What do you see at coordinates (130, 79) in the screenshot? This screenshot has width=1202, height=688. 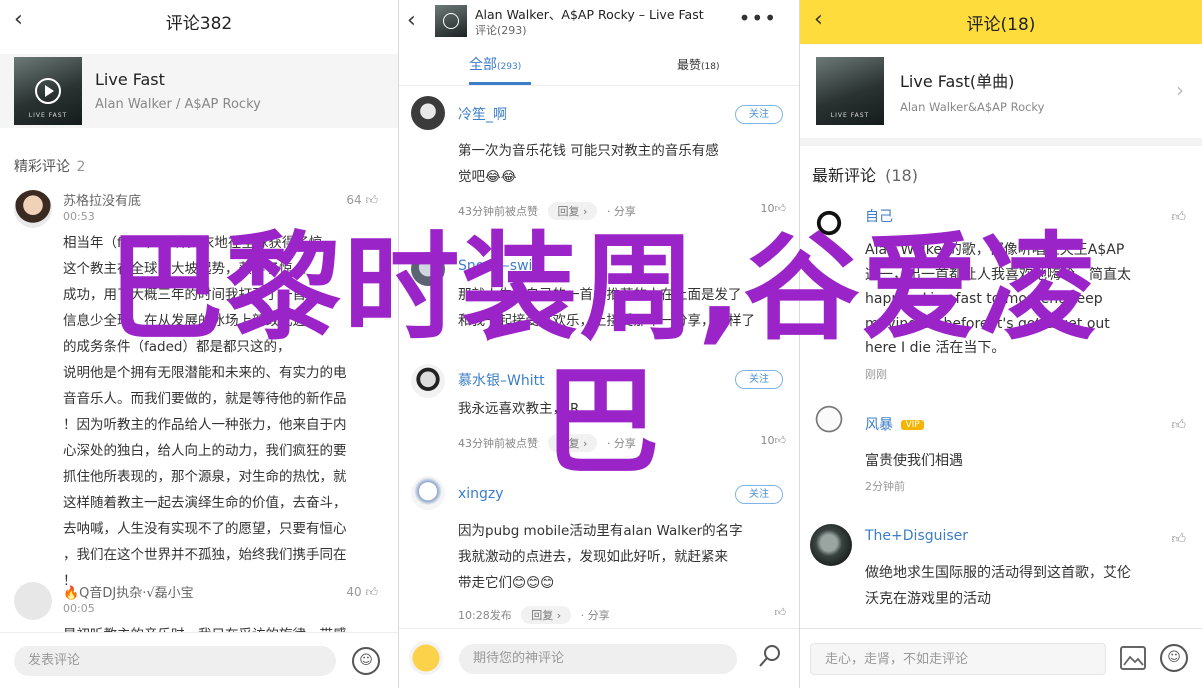 I see `song-name: Live Fast` at bounding box center [130, 79].